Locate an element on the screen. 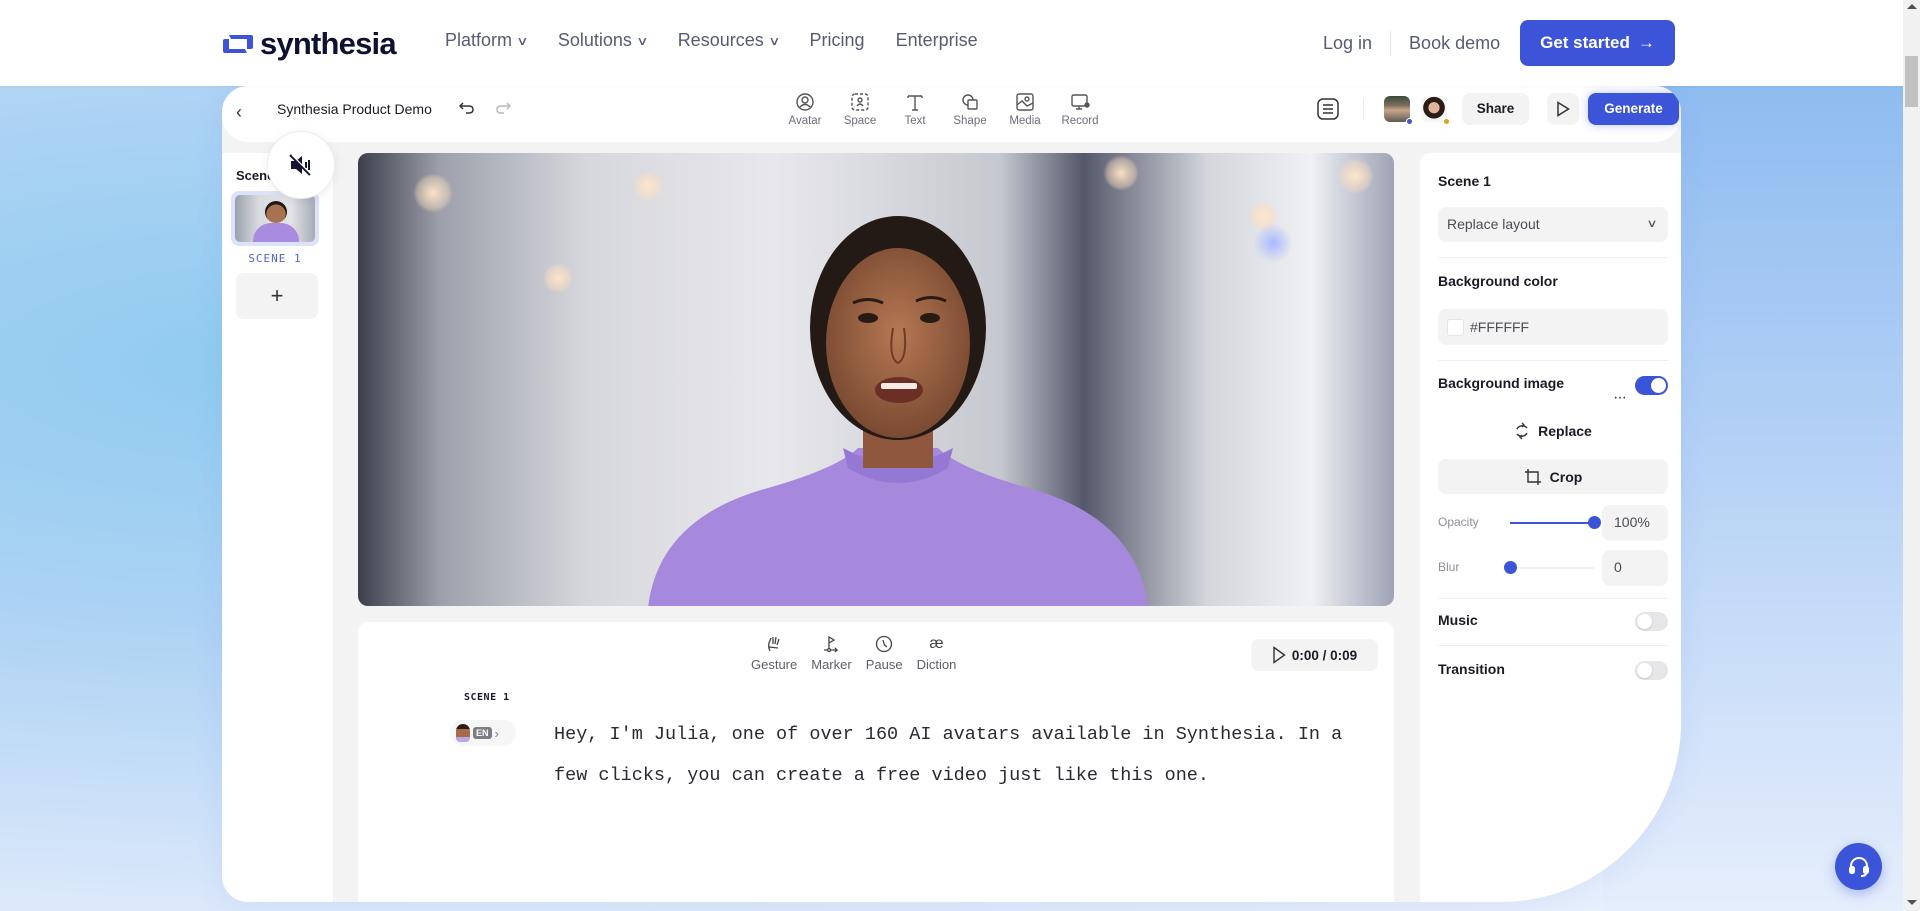  tool-media: Media is located at coordinates (1025, 109).